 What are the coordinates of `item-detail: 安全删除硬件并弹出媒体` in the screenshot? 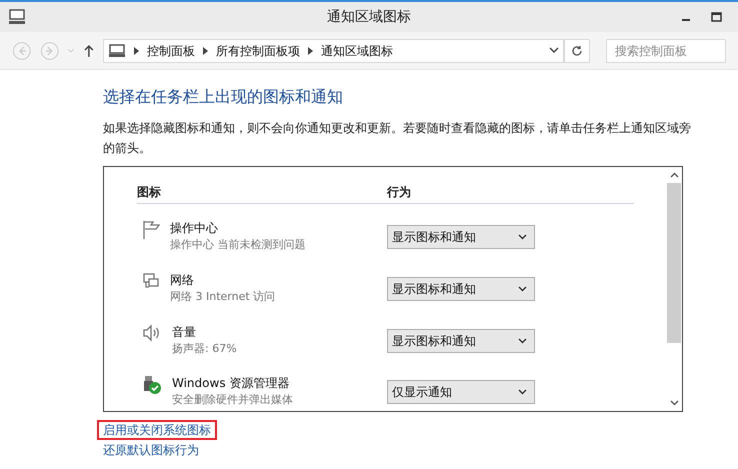 It's located at (232, 400).